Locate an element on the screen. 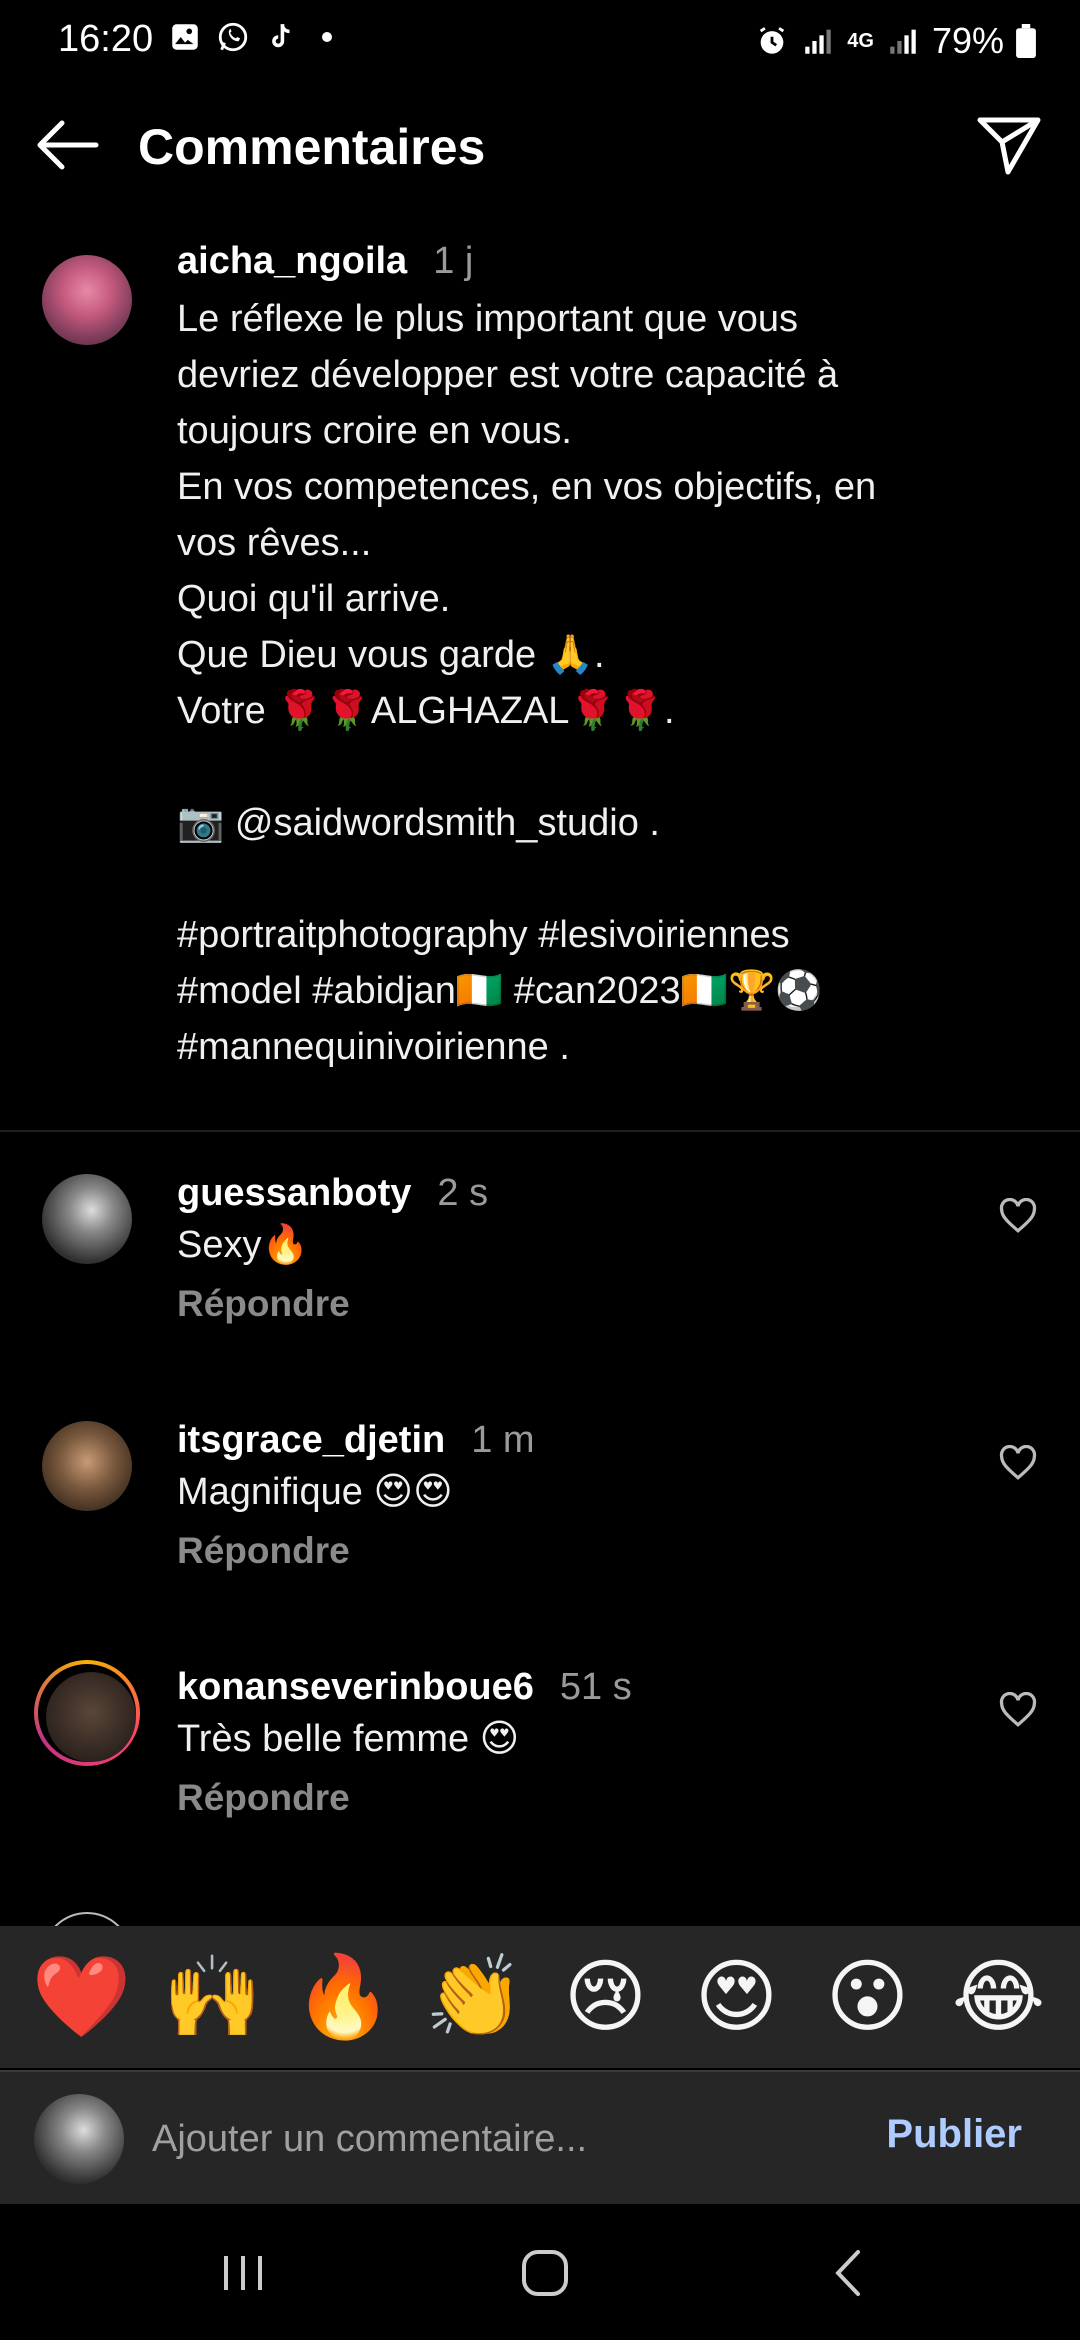  story-ring is located at coordinates (87, 1713).